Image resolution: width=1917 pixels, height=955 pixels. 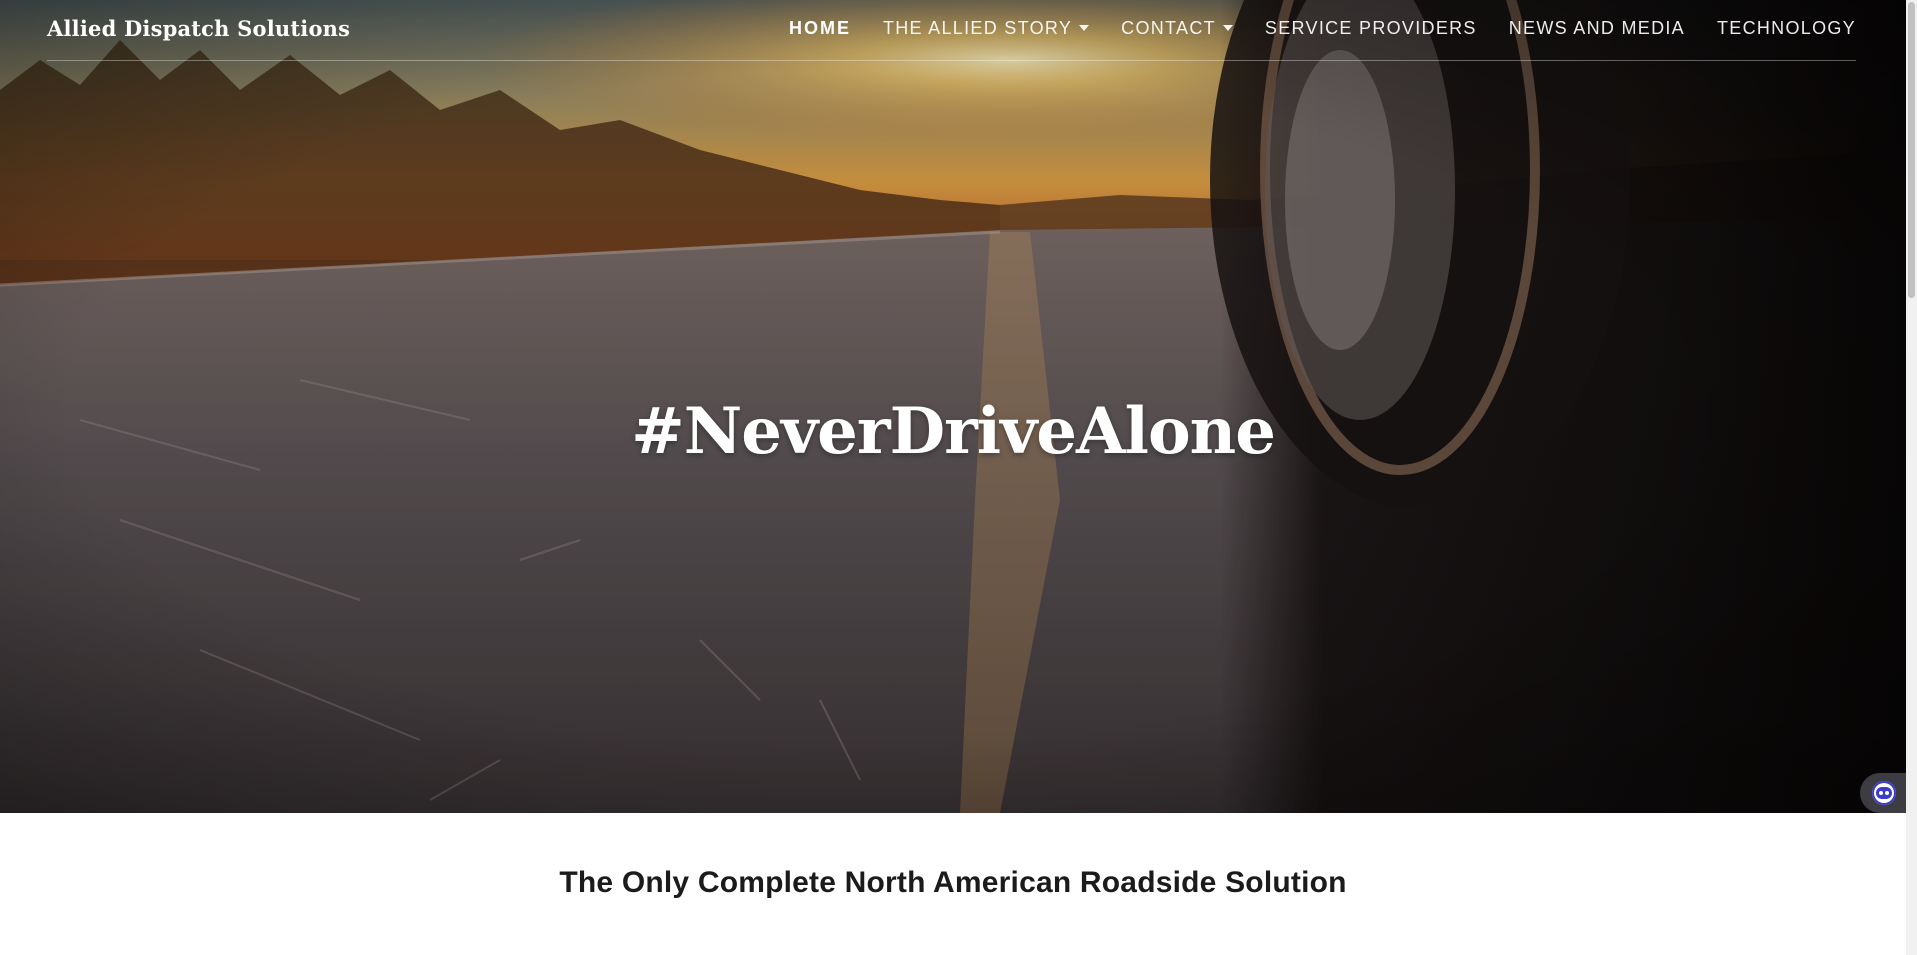 I want to click on nav-item-contact: CONTACT, so click(x=1177, y=28).